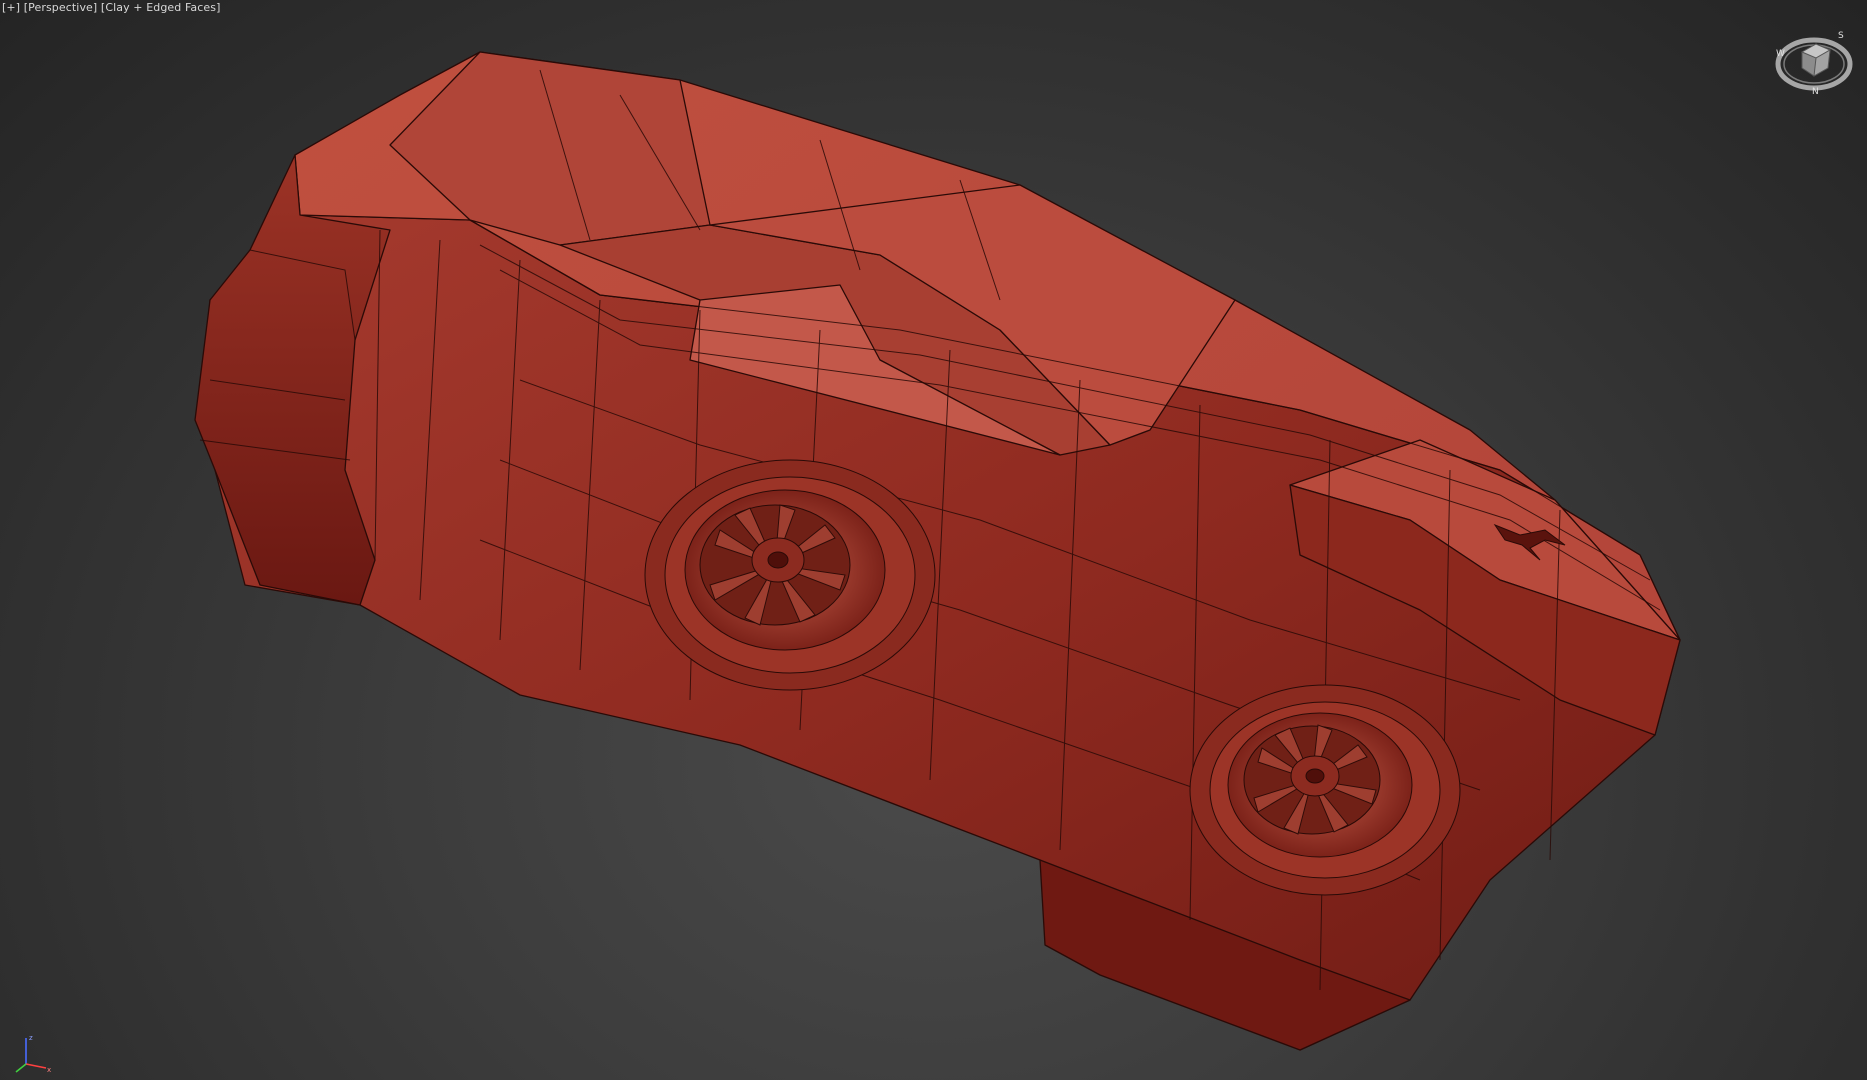 This screenshot has width=1867, height=1080. Describe the element at coordinates (1780, 54) in the screenshot. I see `compass-w: W` at that location.